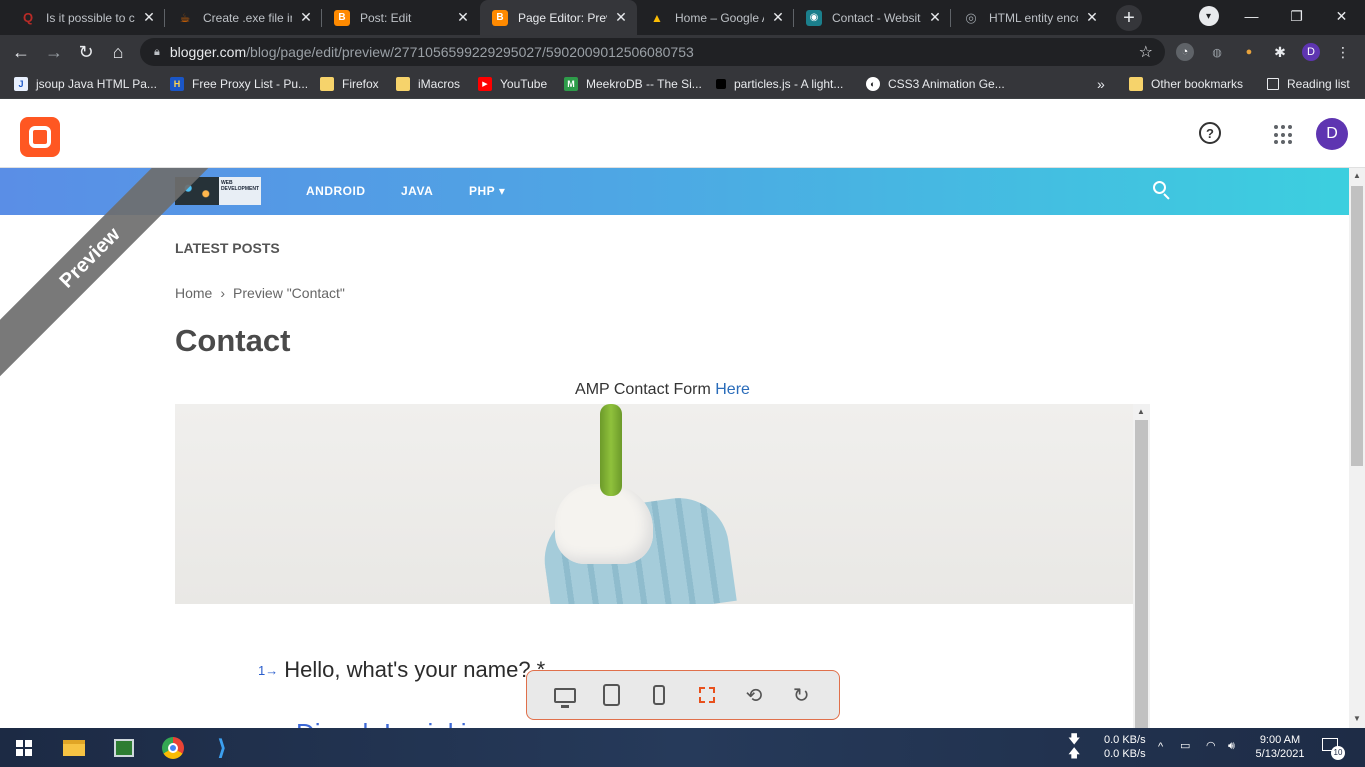 The image size is (1365, 767). What do you see at coordinates (1101, 84) in the screenshot?
I see `bookmarks-overflow-button: »` at bounding box center [1101, 84].